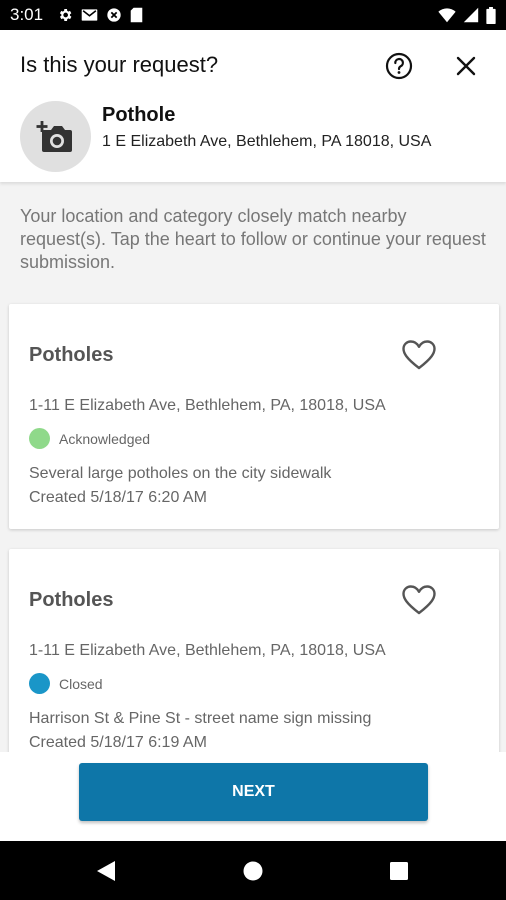  I want to click on recents-icon, so click(399, 871).